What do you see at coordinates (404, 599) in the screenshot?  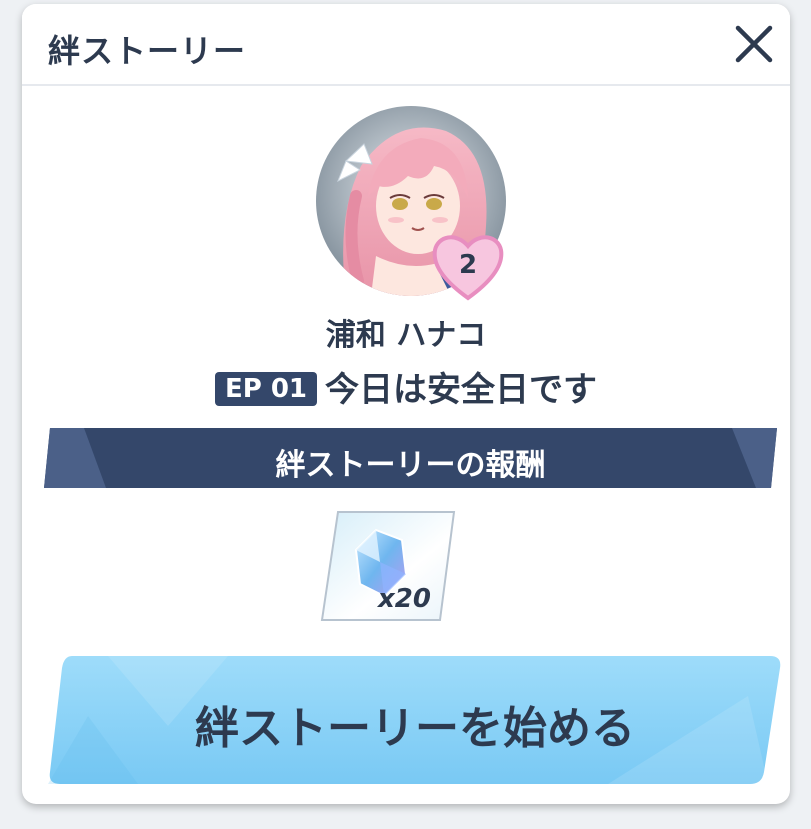 I see `reward-quantity: x20` at bounding box center [404, 599].